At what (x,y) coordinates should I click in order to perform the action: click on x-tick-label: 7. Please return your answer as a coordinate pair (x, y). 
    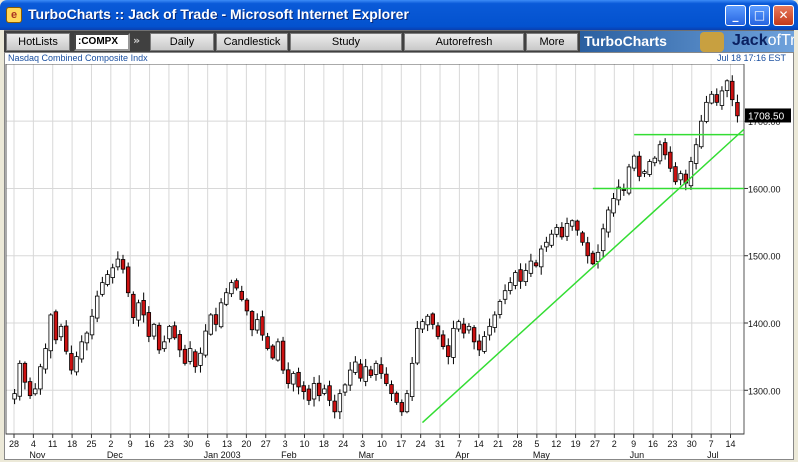
    Looking at the image, I should click on (459, 444).